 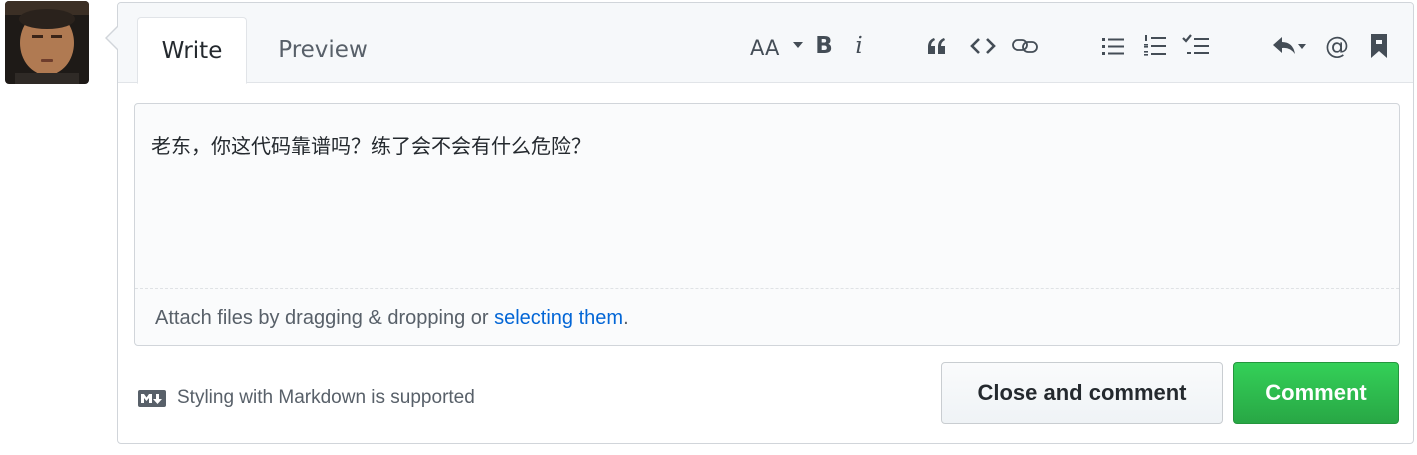 What do you see at coordinates (113, 38) in the screenshot?
I see `comment-caret-inner` at bounding box center [113, 38].